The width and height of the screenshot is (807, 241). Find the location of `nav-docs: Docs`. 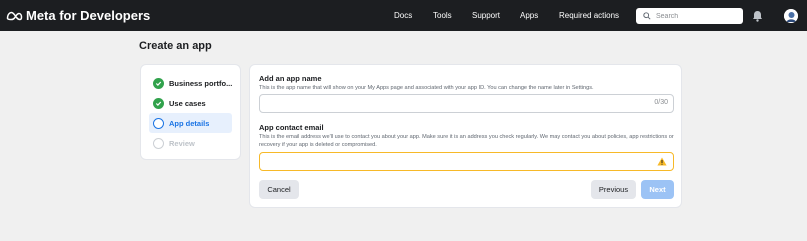

nav-docs: Docs is located at coordinates (403, 15).